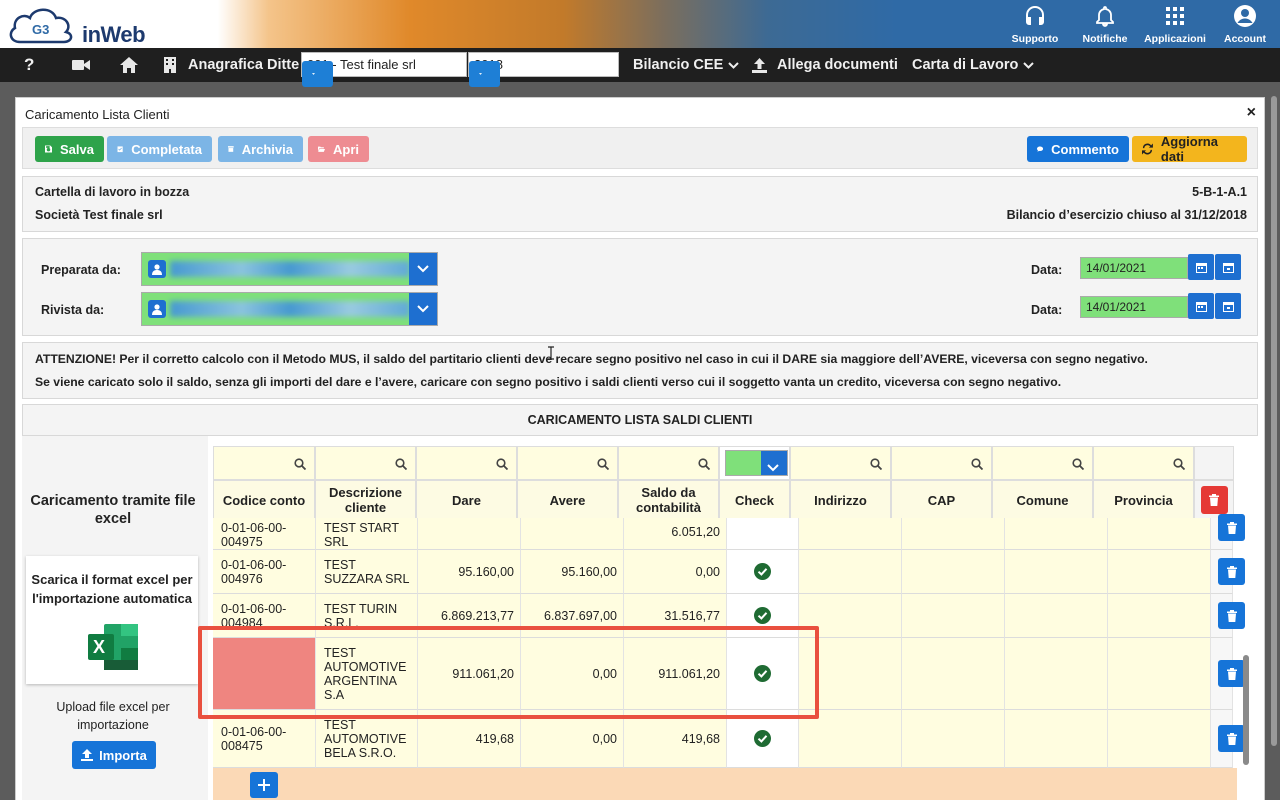 Image resolution: width=1280 pixels, height=800 pixels. I want to click on help-button: ?, so click(29, 65).